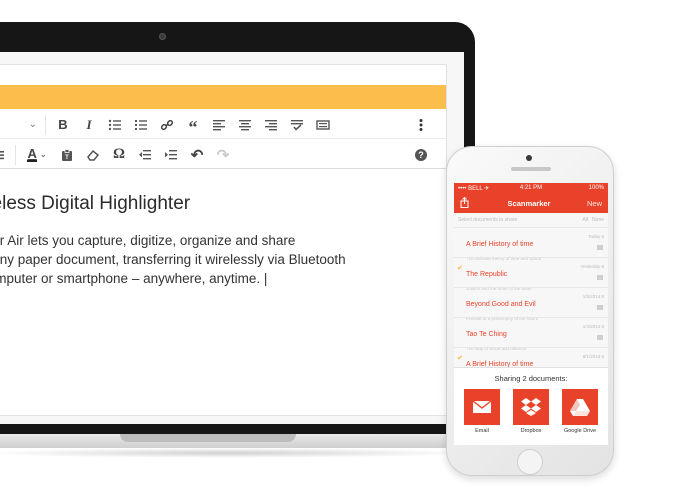 This screenshot has width=680, height=500. What do you see at coordinates (2, 154) in the screenshot?
I see `horizontal-rule-icon` at bounding box center [2, 154].